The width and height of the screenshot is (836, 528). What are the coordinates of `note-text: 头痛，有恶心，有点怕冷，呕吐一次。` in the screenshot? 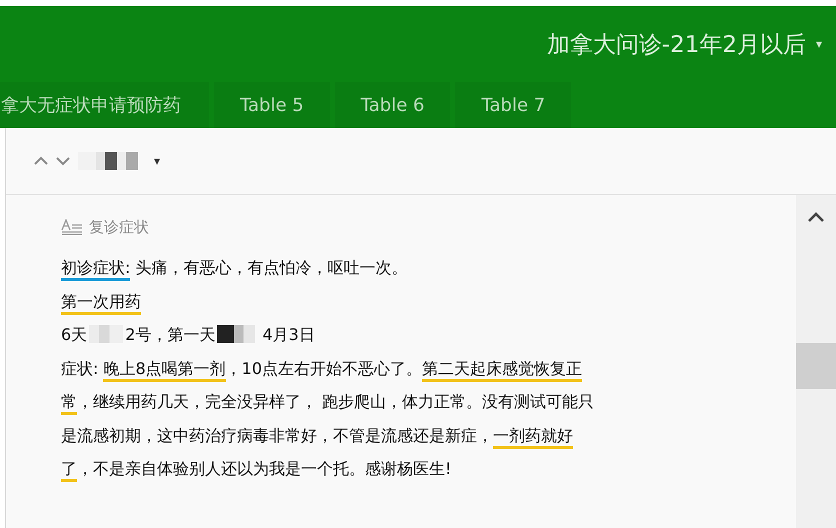 It's located at (271, 268).